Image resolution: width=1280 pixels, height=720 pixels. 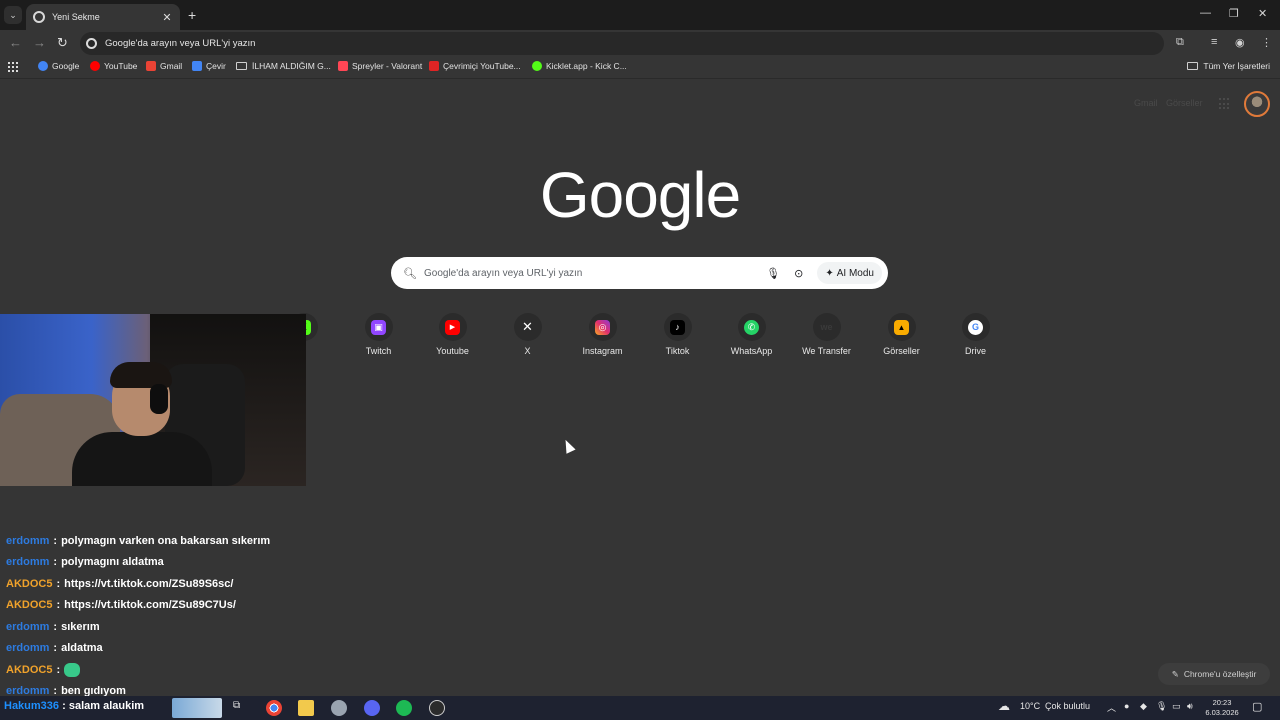 I want to click on tab-new-tab: Yeni Sekme ✕, so click(x=103, y=17).